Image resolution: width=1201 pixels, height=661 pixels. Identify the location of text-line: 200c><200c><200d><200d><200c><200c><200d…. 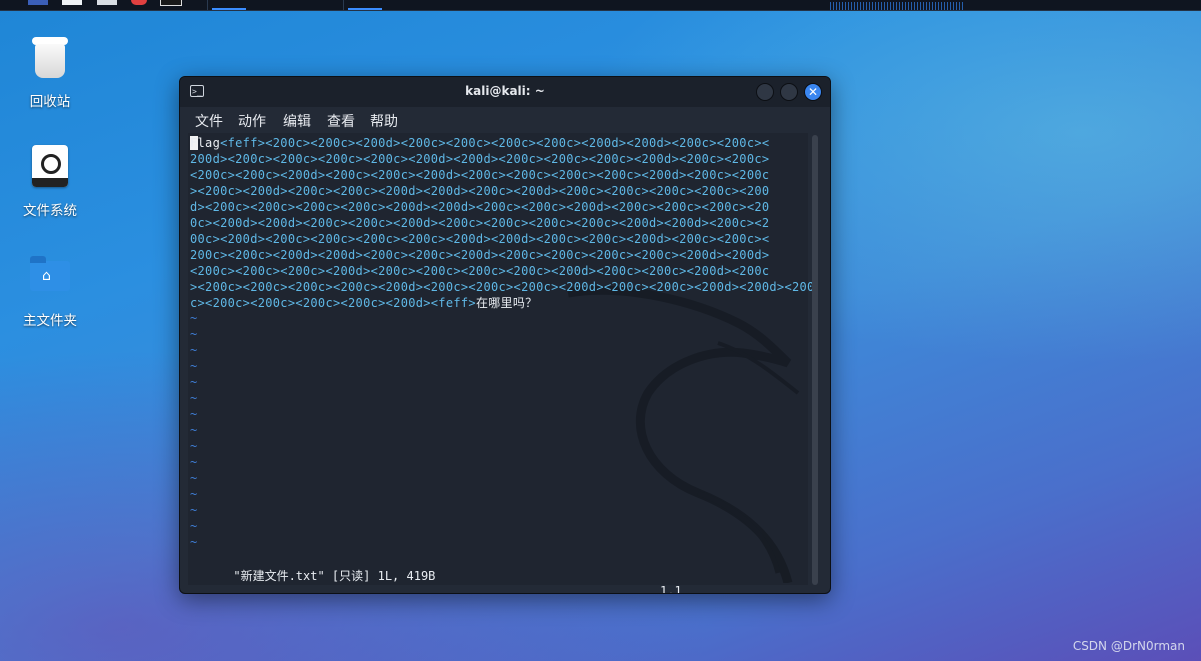
(479, 255).